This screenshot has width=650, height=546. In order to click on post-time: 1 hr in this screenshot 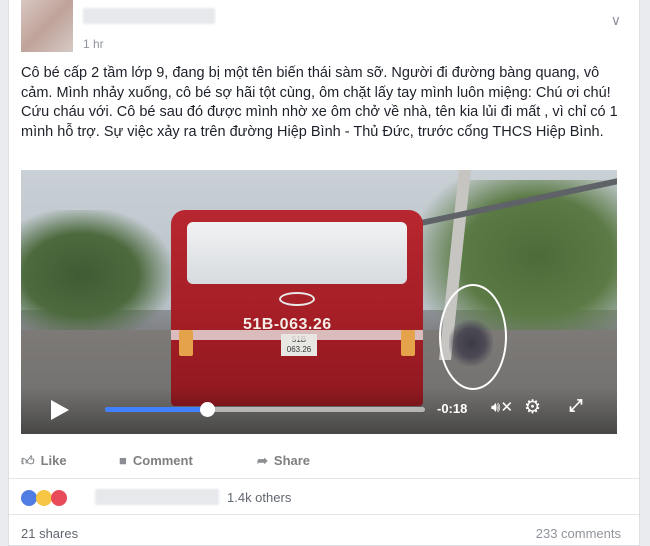, I will do `click(93, 44)`.